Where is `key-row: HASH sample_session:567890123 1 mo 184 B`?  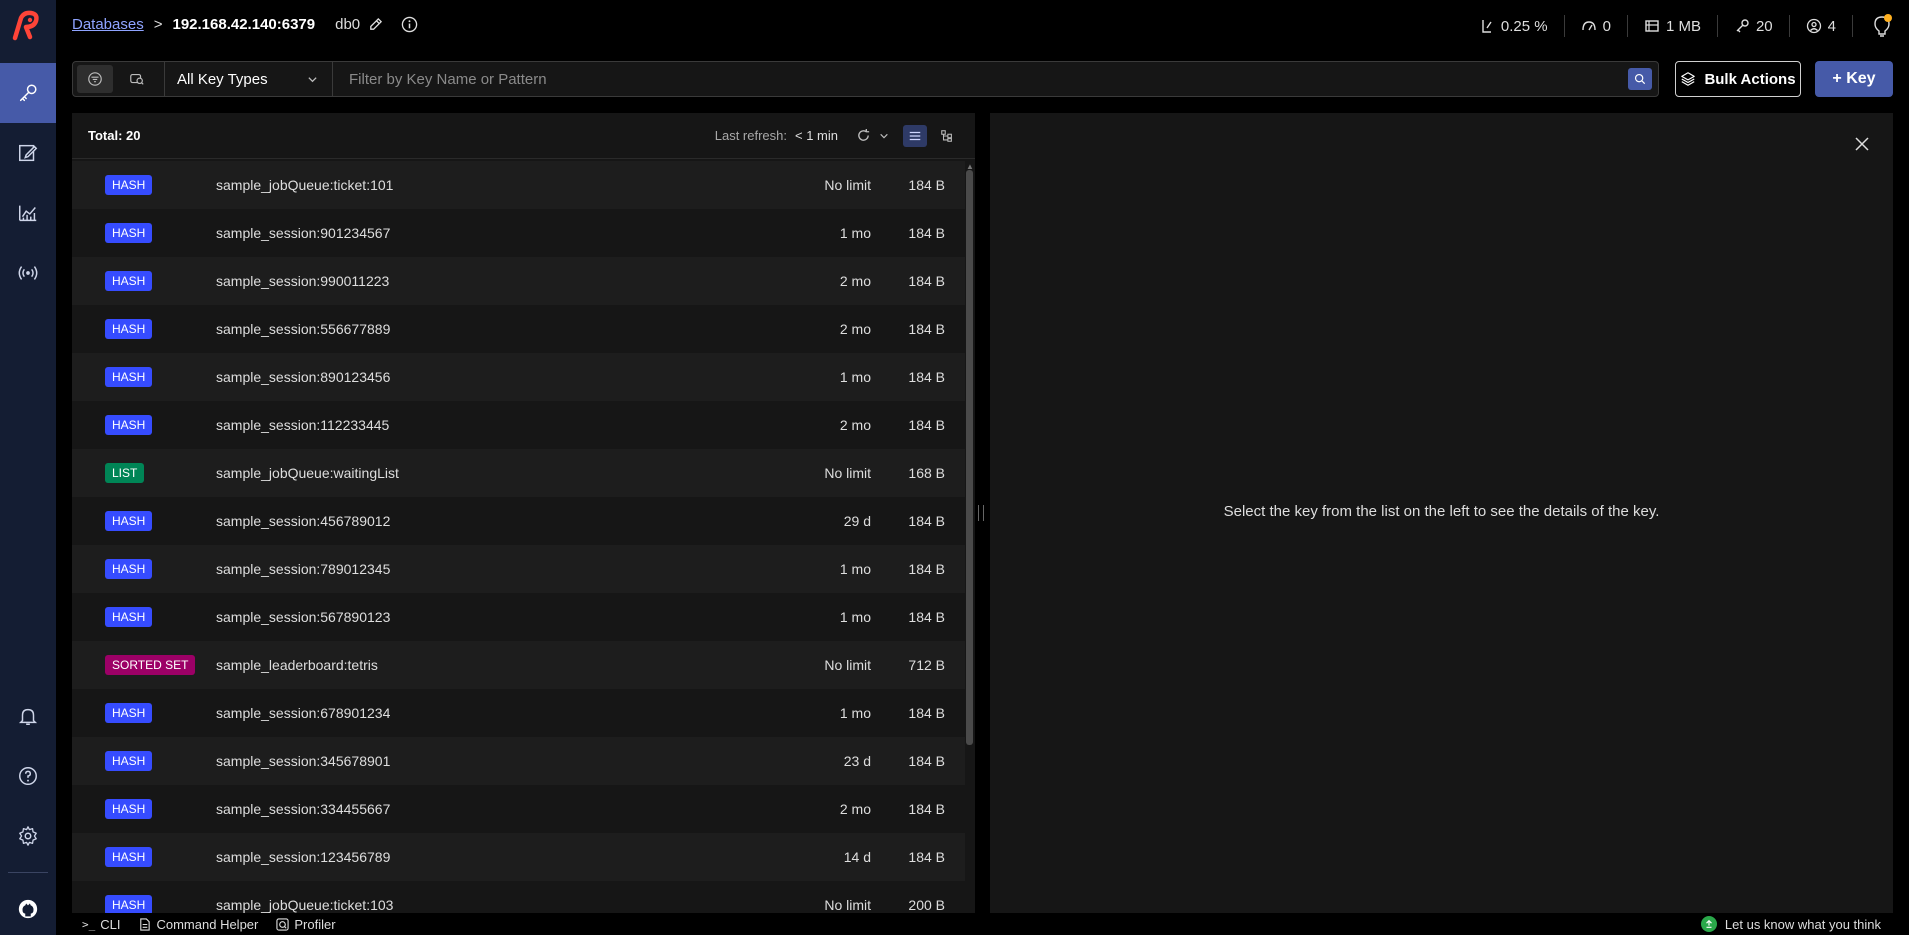
key-row: HASH sample_session:567890123 1 mo 184 B is located at coordinates (518, 617).